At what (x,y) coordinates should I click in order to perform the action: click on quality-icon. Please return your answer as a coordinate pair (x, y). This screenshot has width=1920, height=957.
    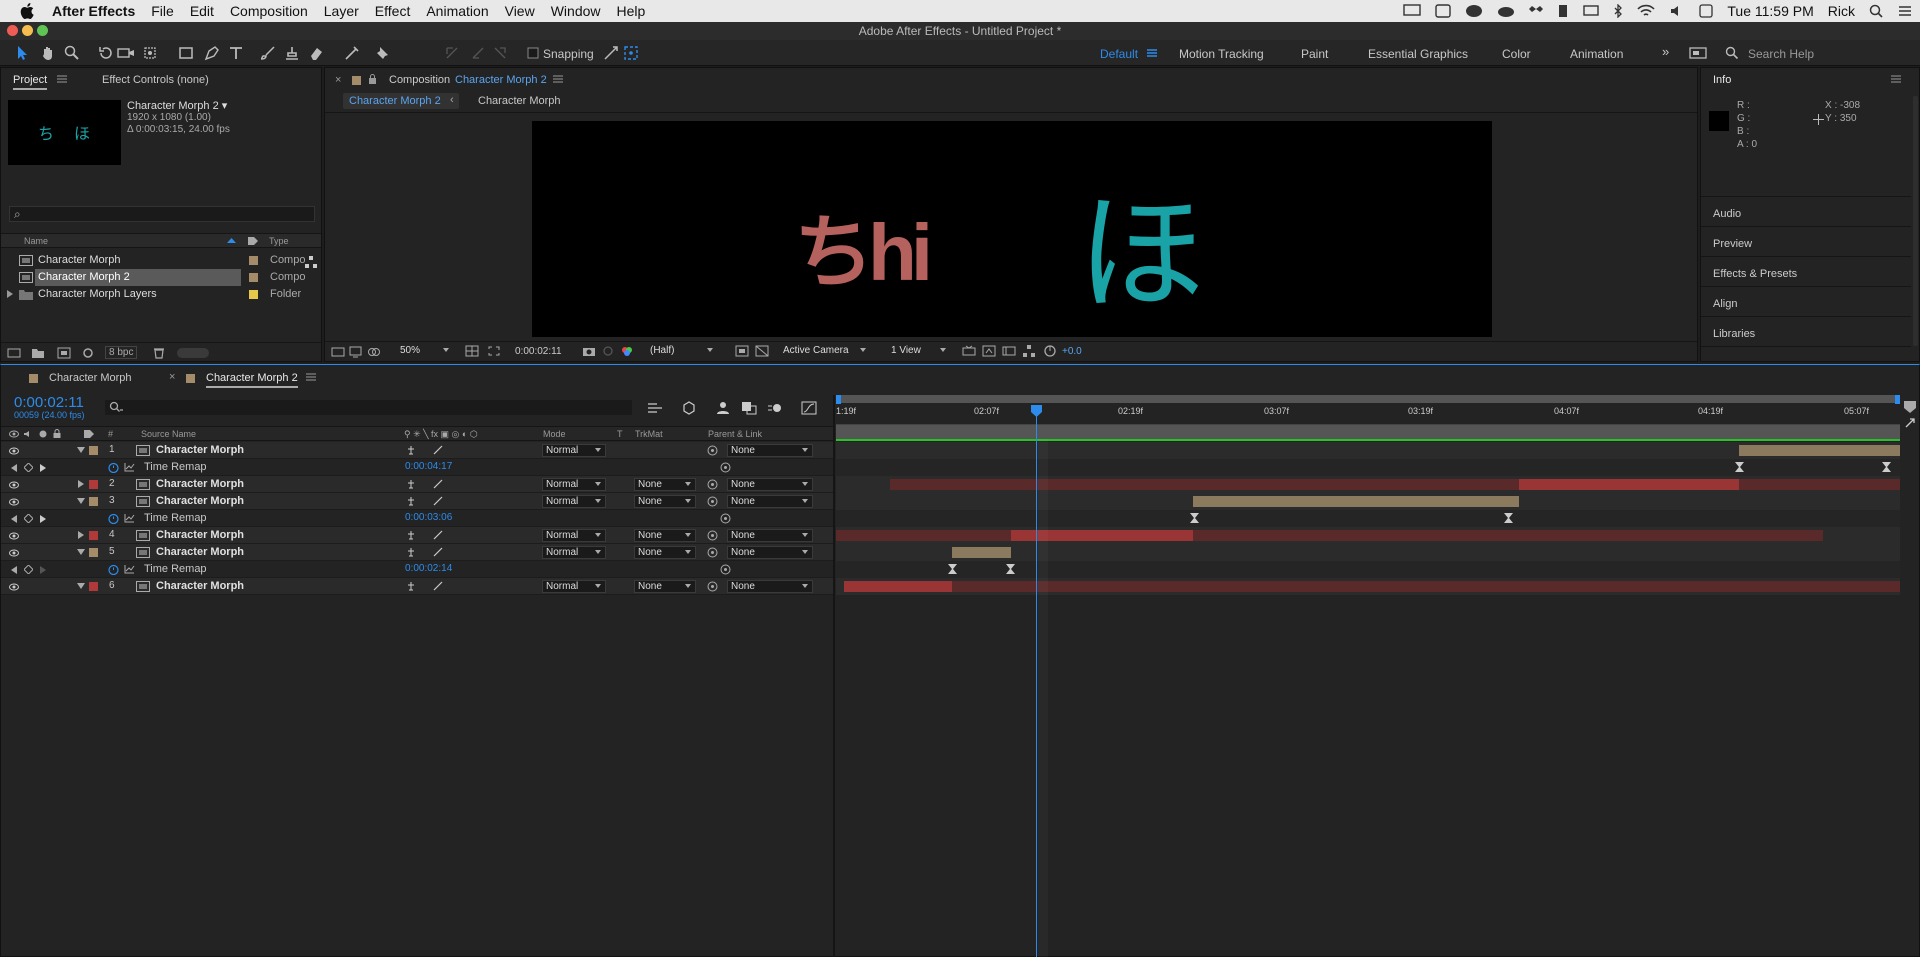
    Looking at the image, I should click on (438, 501).